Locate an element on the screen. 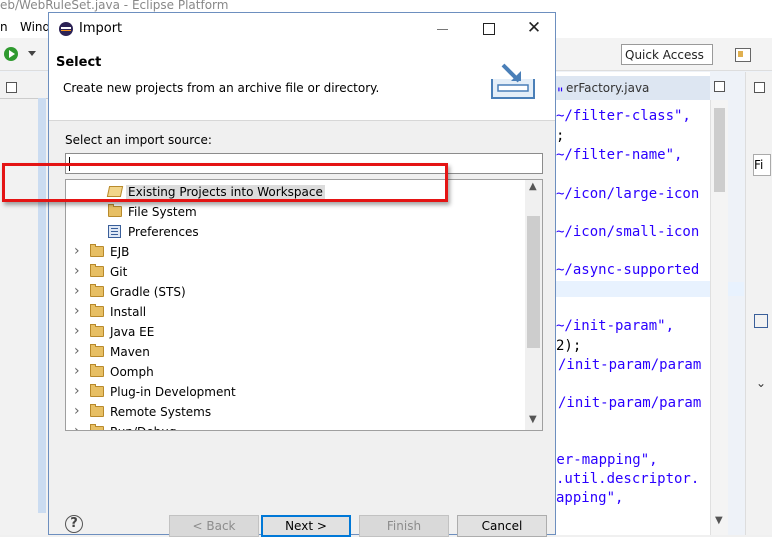 This screenshot has height=537, width=772. tree-item: › EJB is located at coordinates (296, 252).